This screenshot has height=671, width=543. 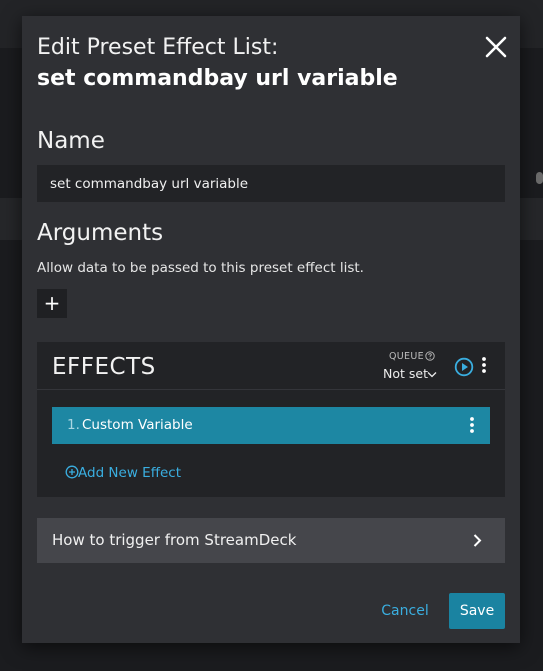 I want to click on name-section-title: Name, so click(x=71, y=141).